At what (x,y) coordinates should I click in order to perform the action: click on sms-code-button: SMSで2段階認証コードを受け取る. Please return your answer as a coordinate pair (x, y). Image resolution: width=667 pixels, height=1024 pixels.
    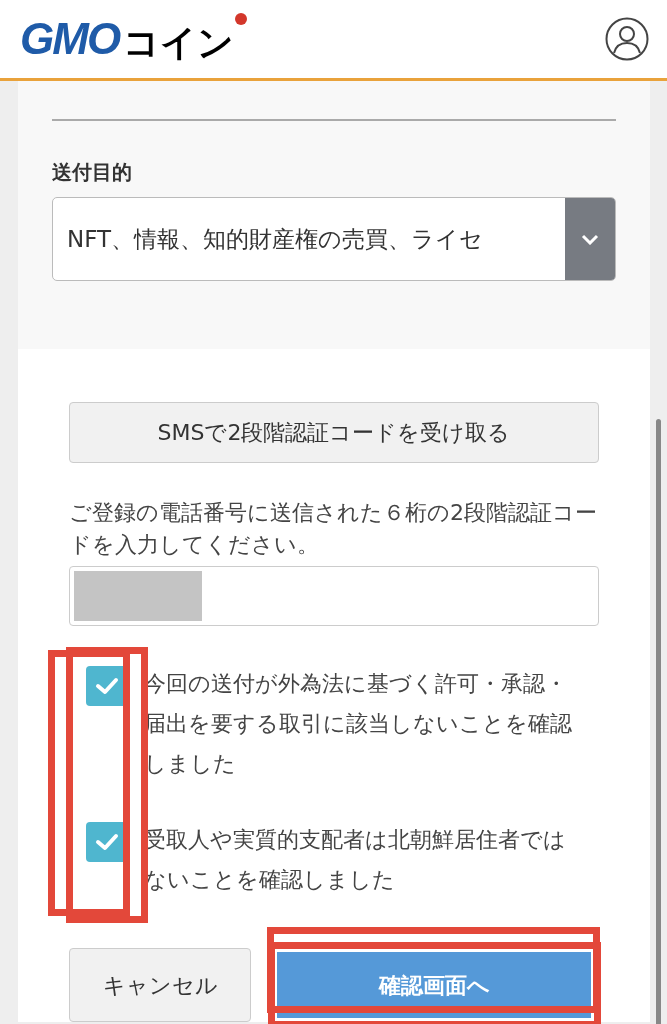
    Looking at the image, I should click on (334, 432).